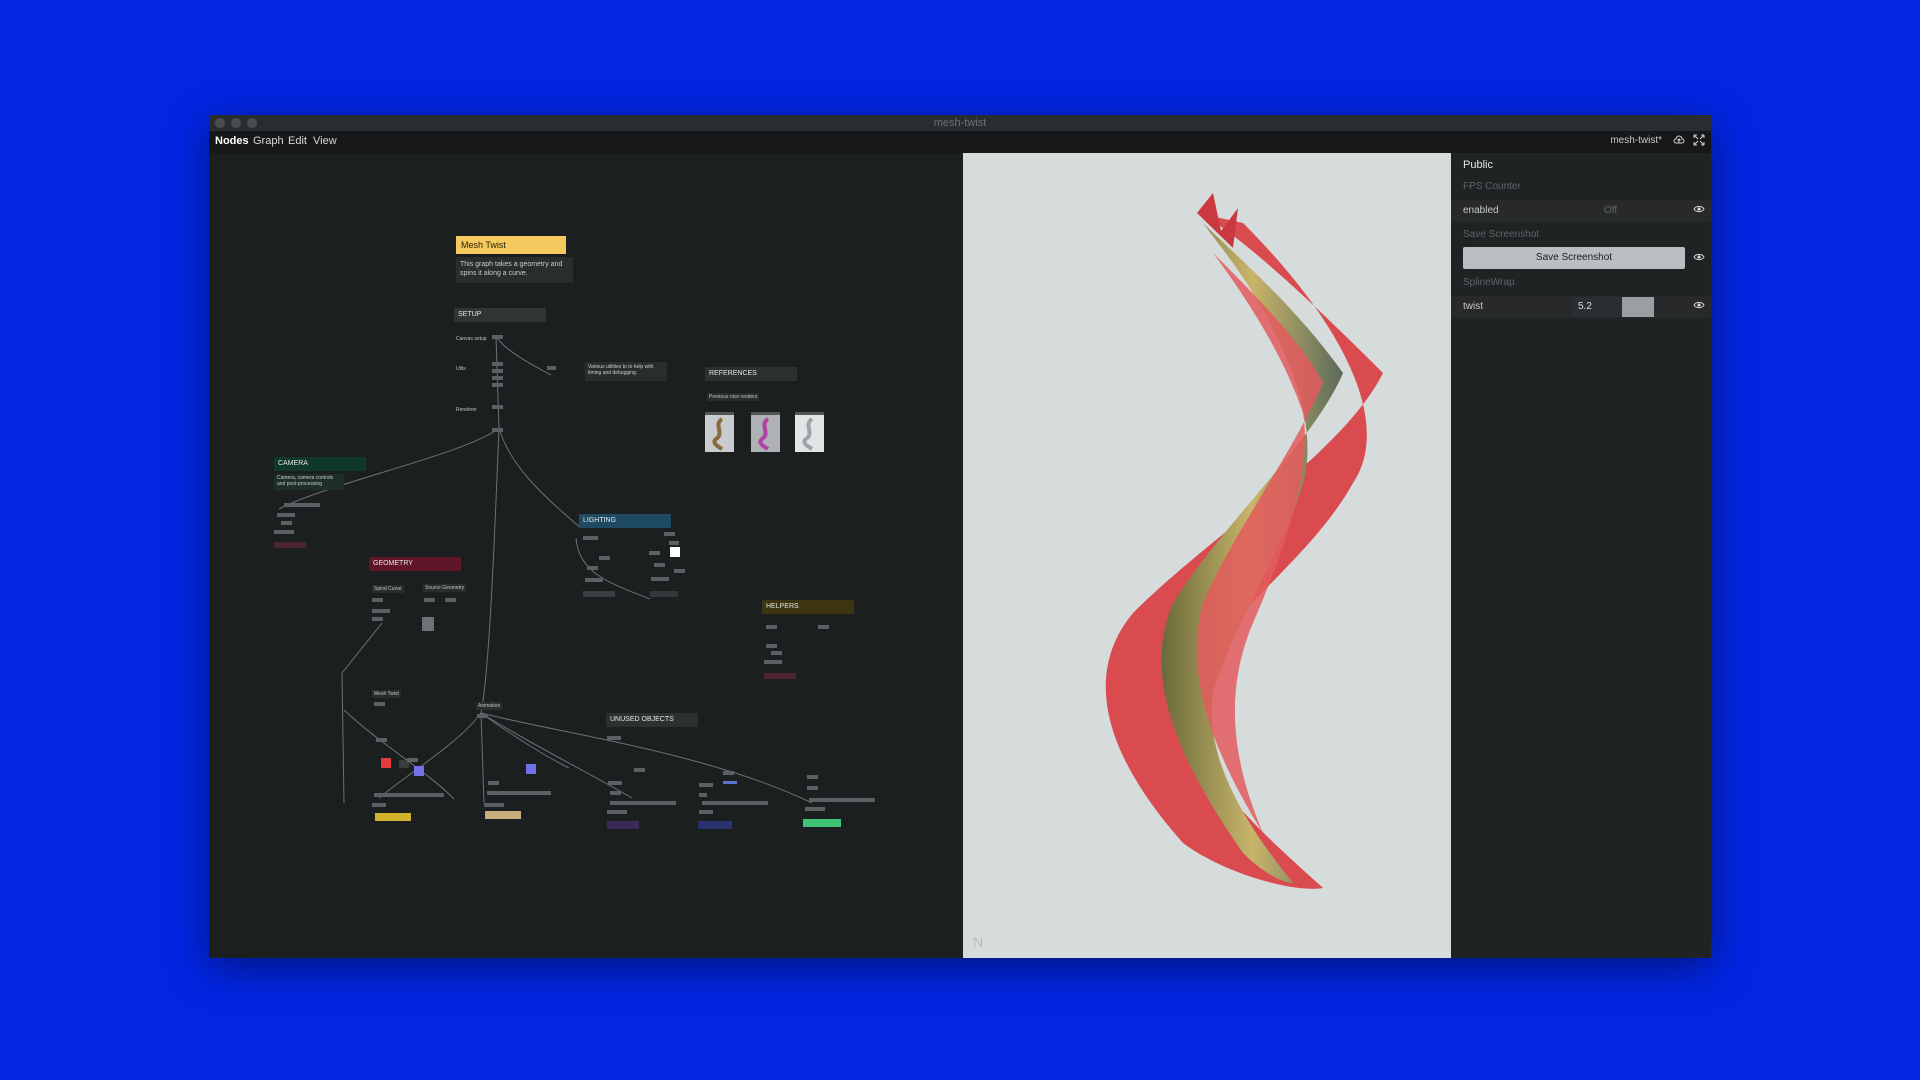 The width and height of the screenshot is (1920, 1080). Describe the element at coordinates (489, 706) in the screenshot. I see `node-animation: Animation` at that location.